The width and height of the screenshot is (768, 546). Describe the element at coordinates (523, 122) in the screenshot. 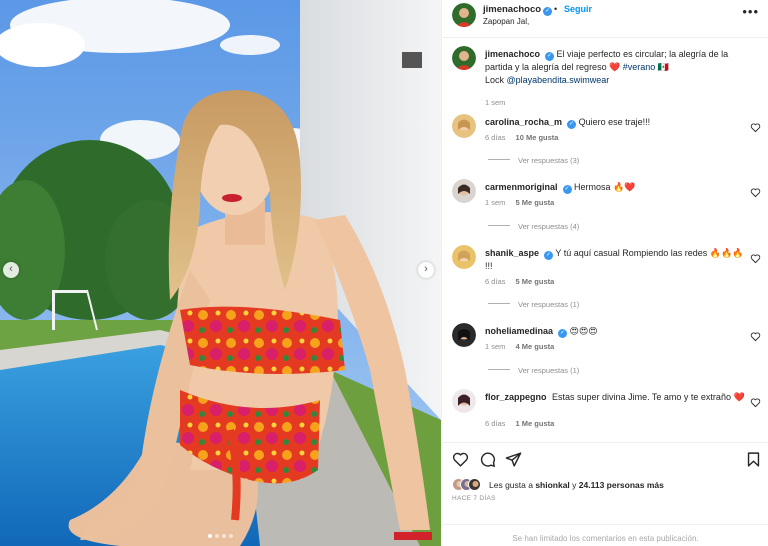

I see `comment-username: carolina_rocha_m` at that location.